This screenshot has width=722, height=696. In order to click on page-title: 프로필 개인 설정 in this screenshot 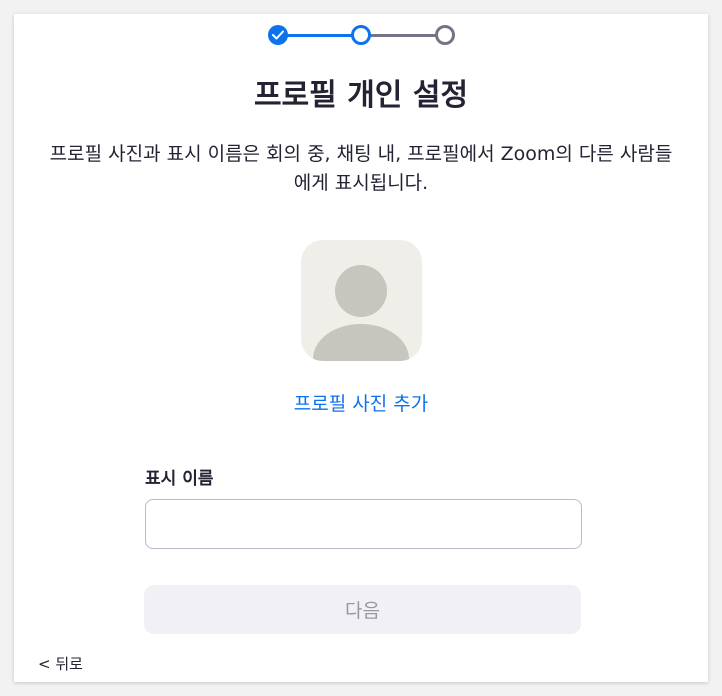, I will do `click(361, 95)`.